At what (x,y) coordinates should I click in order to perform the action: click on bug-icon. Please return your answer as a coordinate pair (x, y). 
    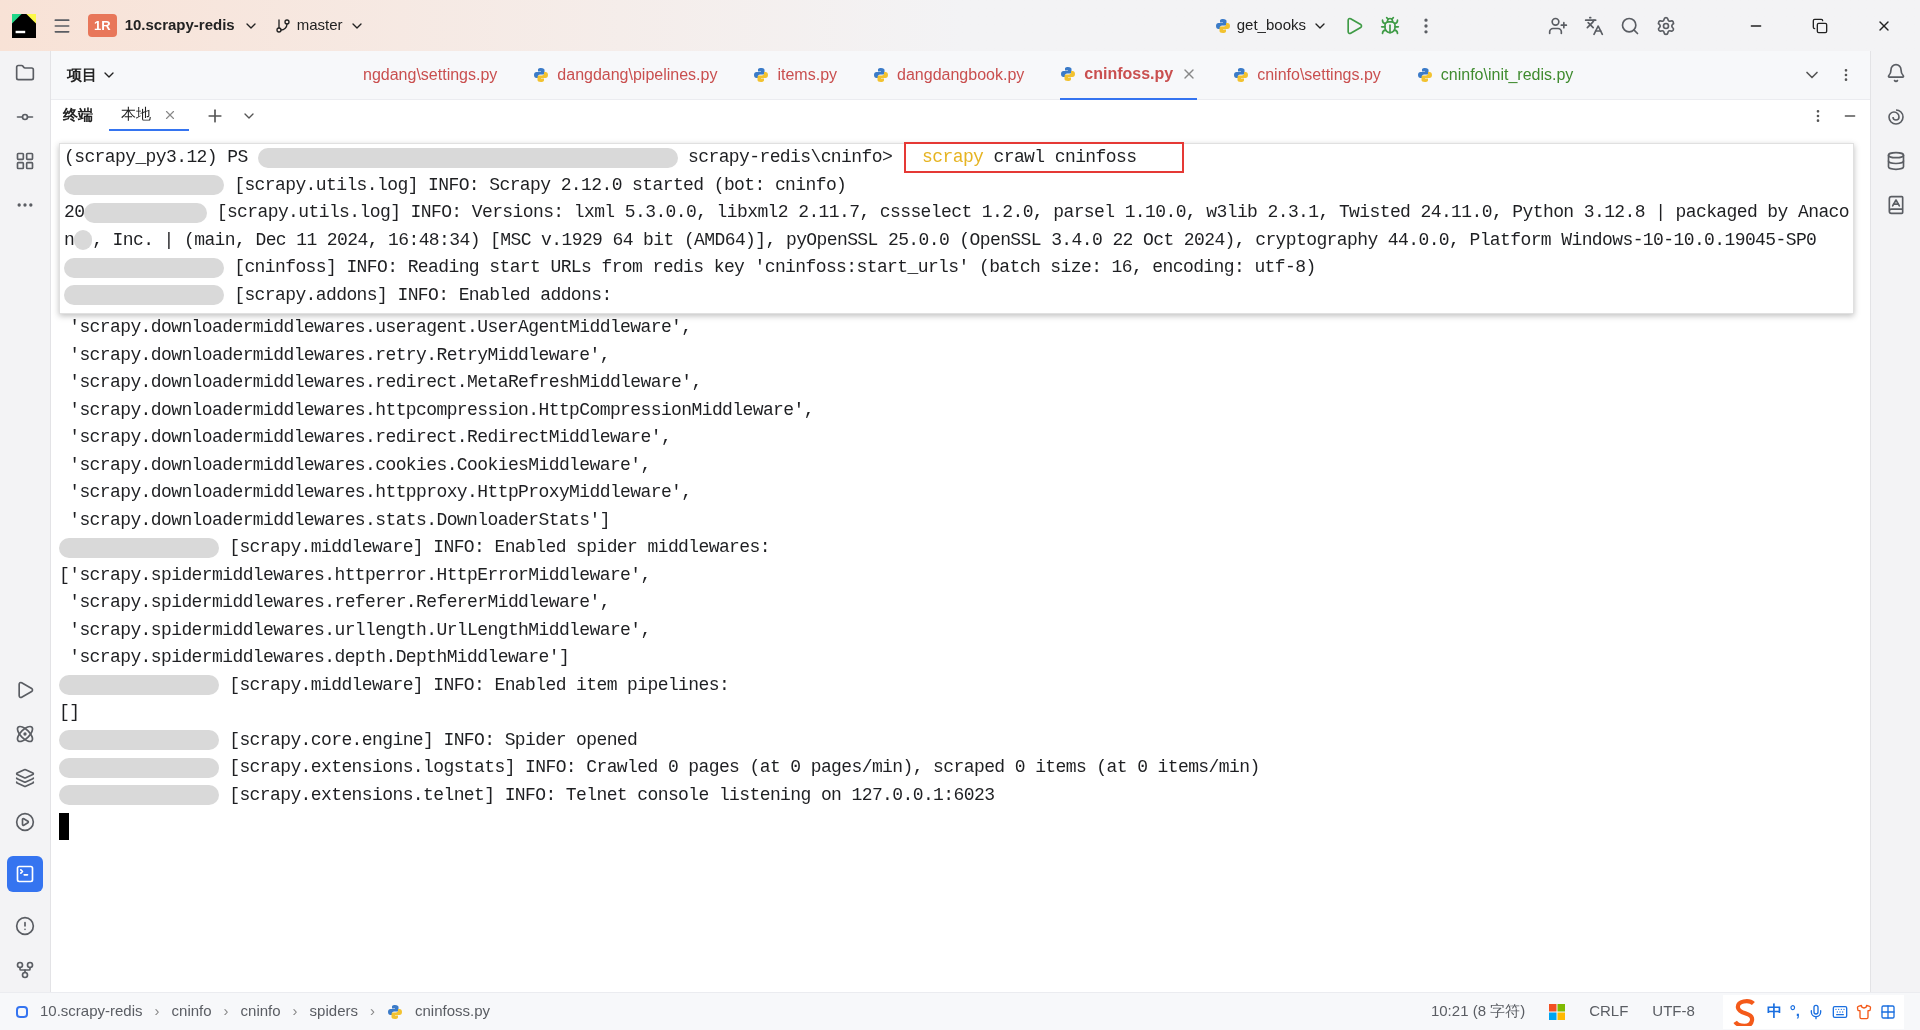
    Looking at the image, I should click on (1390, 25).